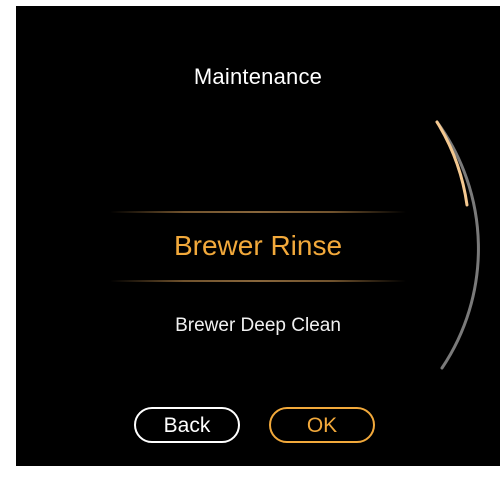 The width and height of the screenshot is (501, 484). Describe the element at coordinates (258, 212) in the screenshot. I see `selection-divider-top` at that location.